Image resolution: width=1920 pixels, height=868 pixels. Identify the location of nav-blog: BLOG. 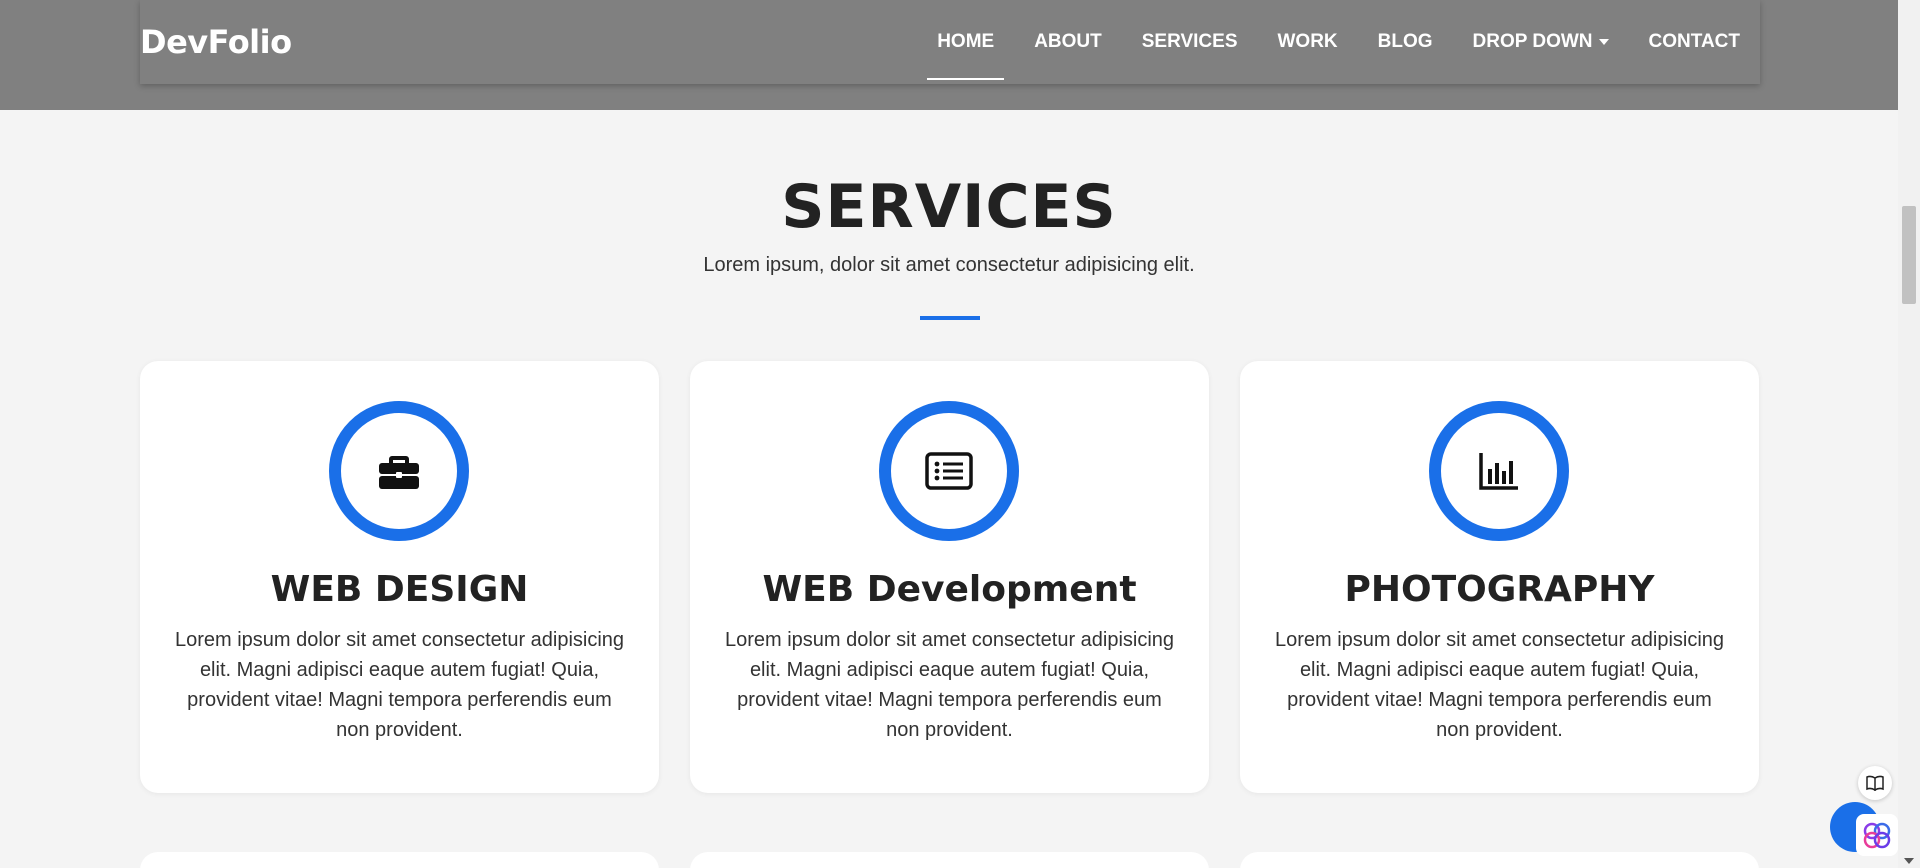
(1405, 42).